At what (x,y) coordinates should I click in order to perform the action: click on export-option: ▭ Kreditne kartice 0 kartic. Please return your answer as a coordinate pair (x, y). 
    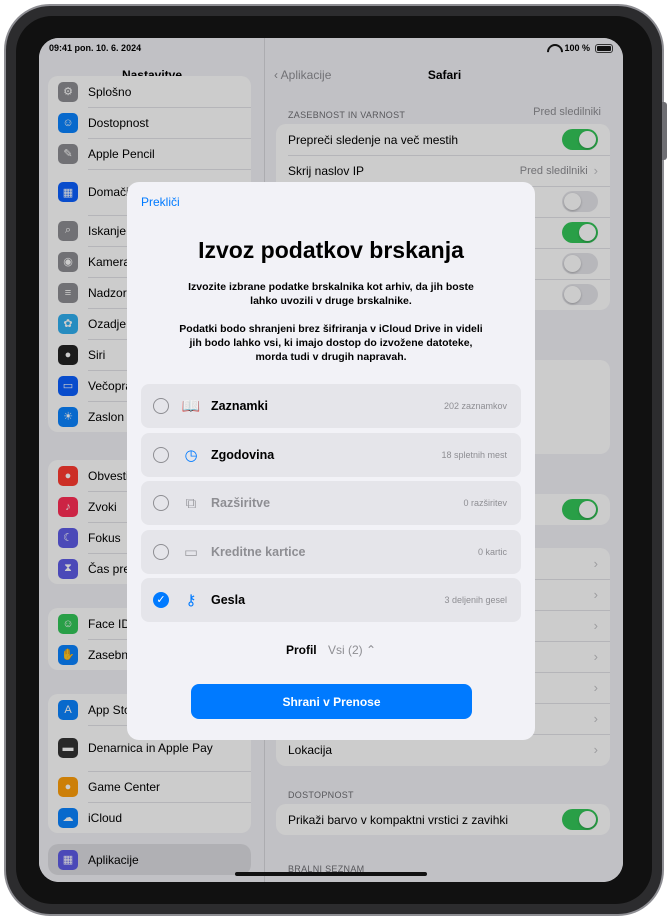
    Looking at the image, I should click on (331, 551).